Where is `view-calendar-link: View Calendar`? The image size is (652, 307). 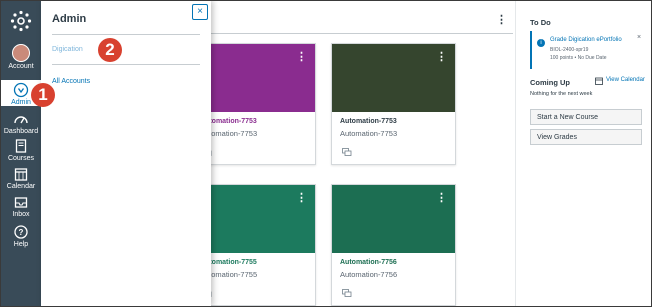
view-calendar-link: View Calendar is located at coordinates (625, 80).